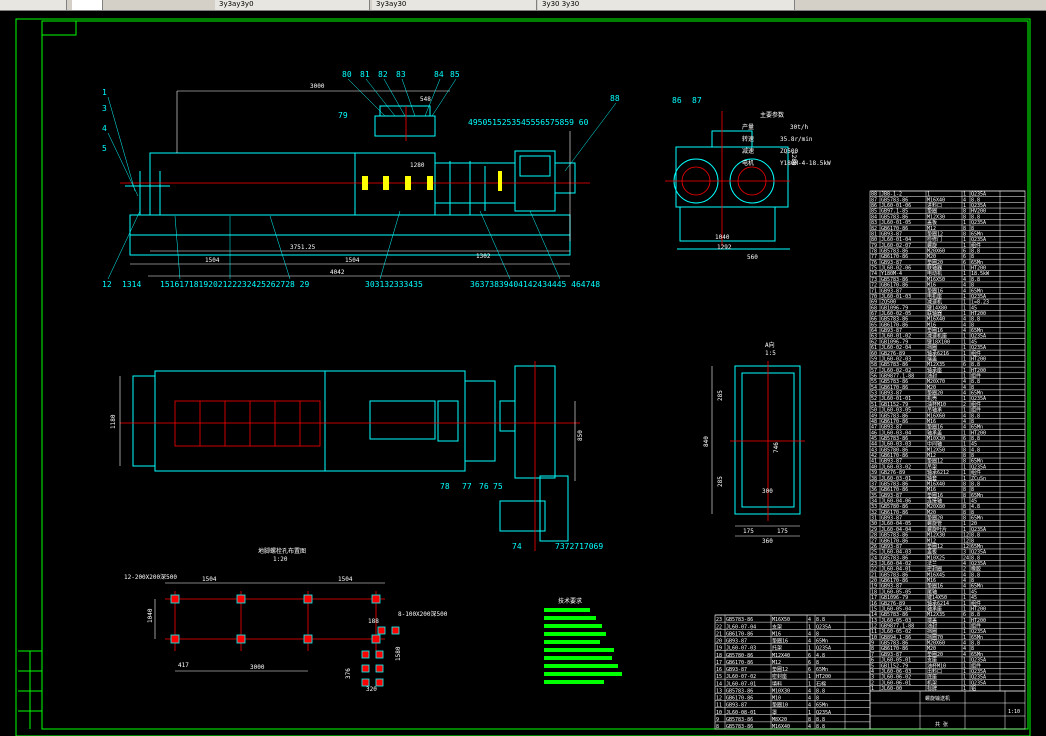 This screenshot has width=1046, height=736. I want to click on side-dim-560: 560, so click(752, 257).